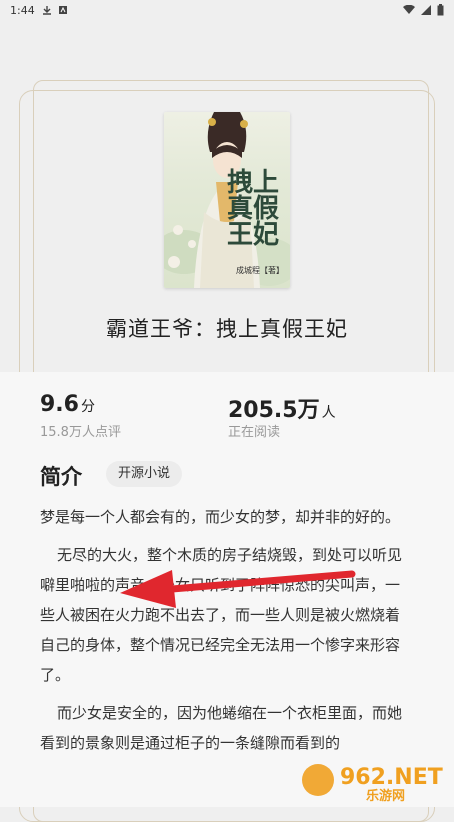  I want to click on signal-icon, so click(426, 10).